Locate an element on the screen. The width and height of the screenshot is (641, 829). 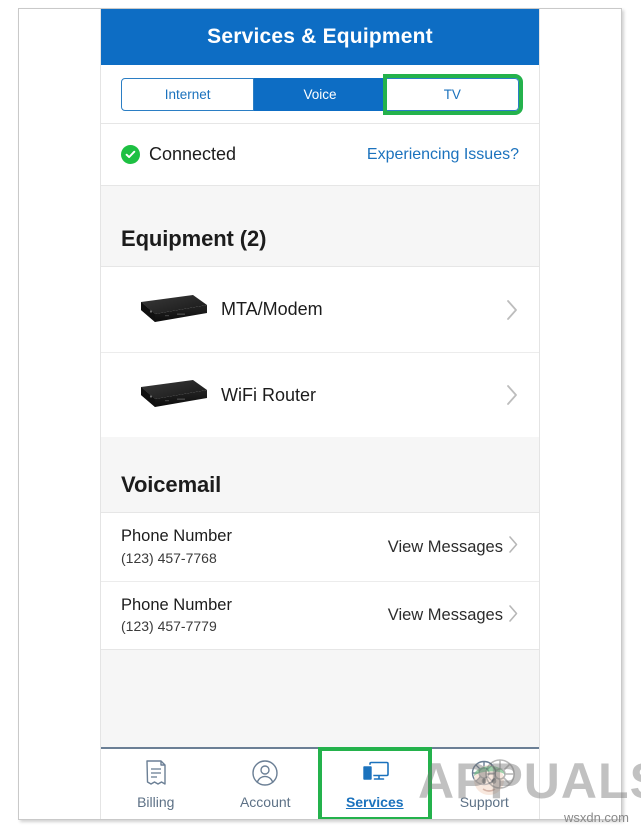
voicemail-section-header: Voicemail is located at coordinates (320, 475).